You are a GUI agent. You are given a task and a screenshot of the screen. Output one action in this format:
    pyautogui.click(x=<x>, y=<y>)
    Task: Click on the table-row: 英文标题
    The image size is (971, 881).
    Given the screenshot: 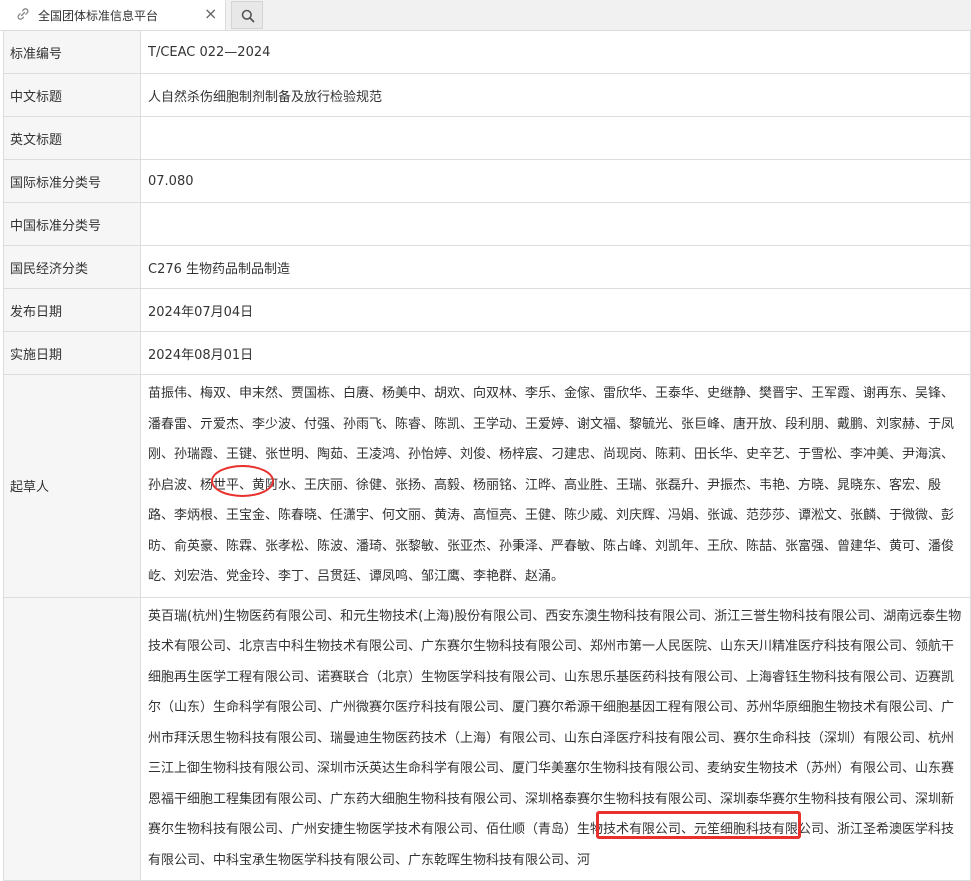 What is the action you would take?
    pyautogui.click(x=487, y=138)
    